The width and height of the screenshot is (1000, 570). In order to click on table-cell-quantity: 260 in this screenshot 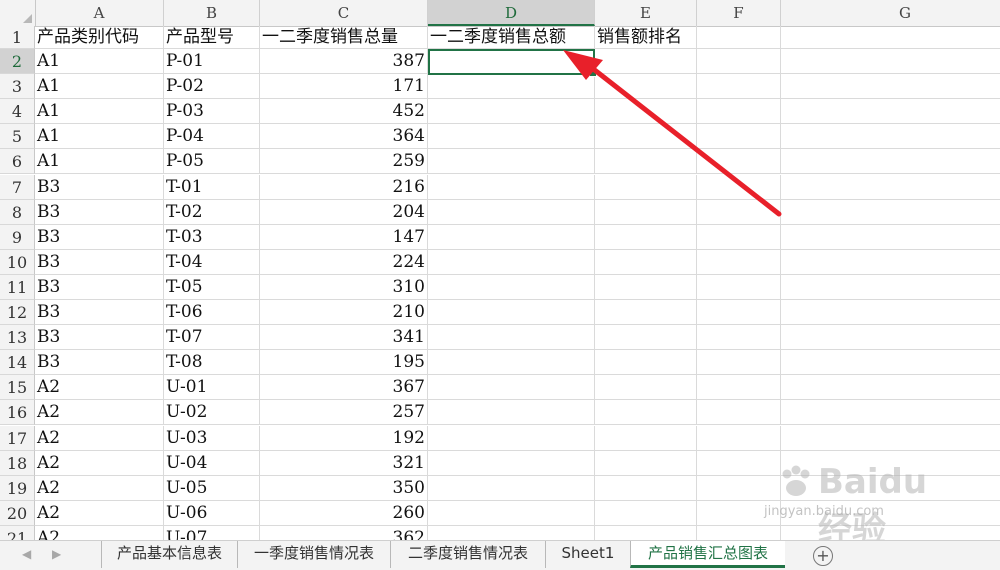, I will do `click(344, 513)`.